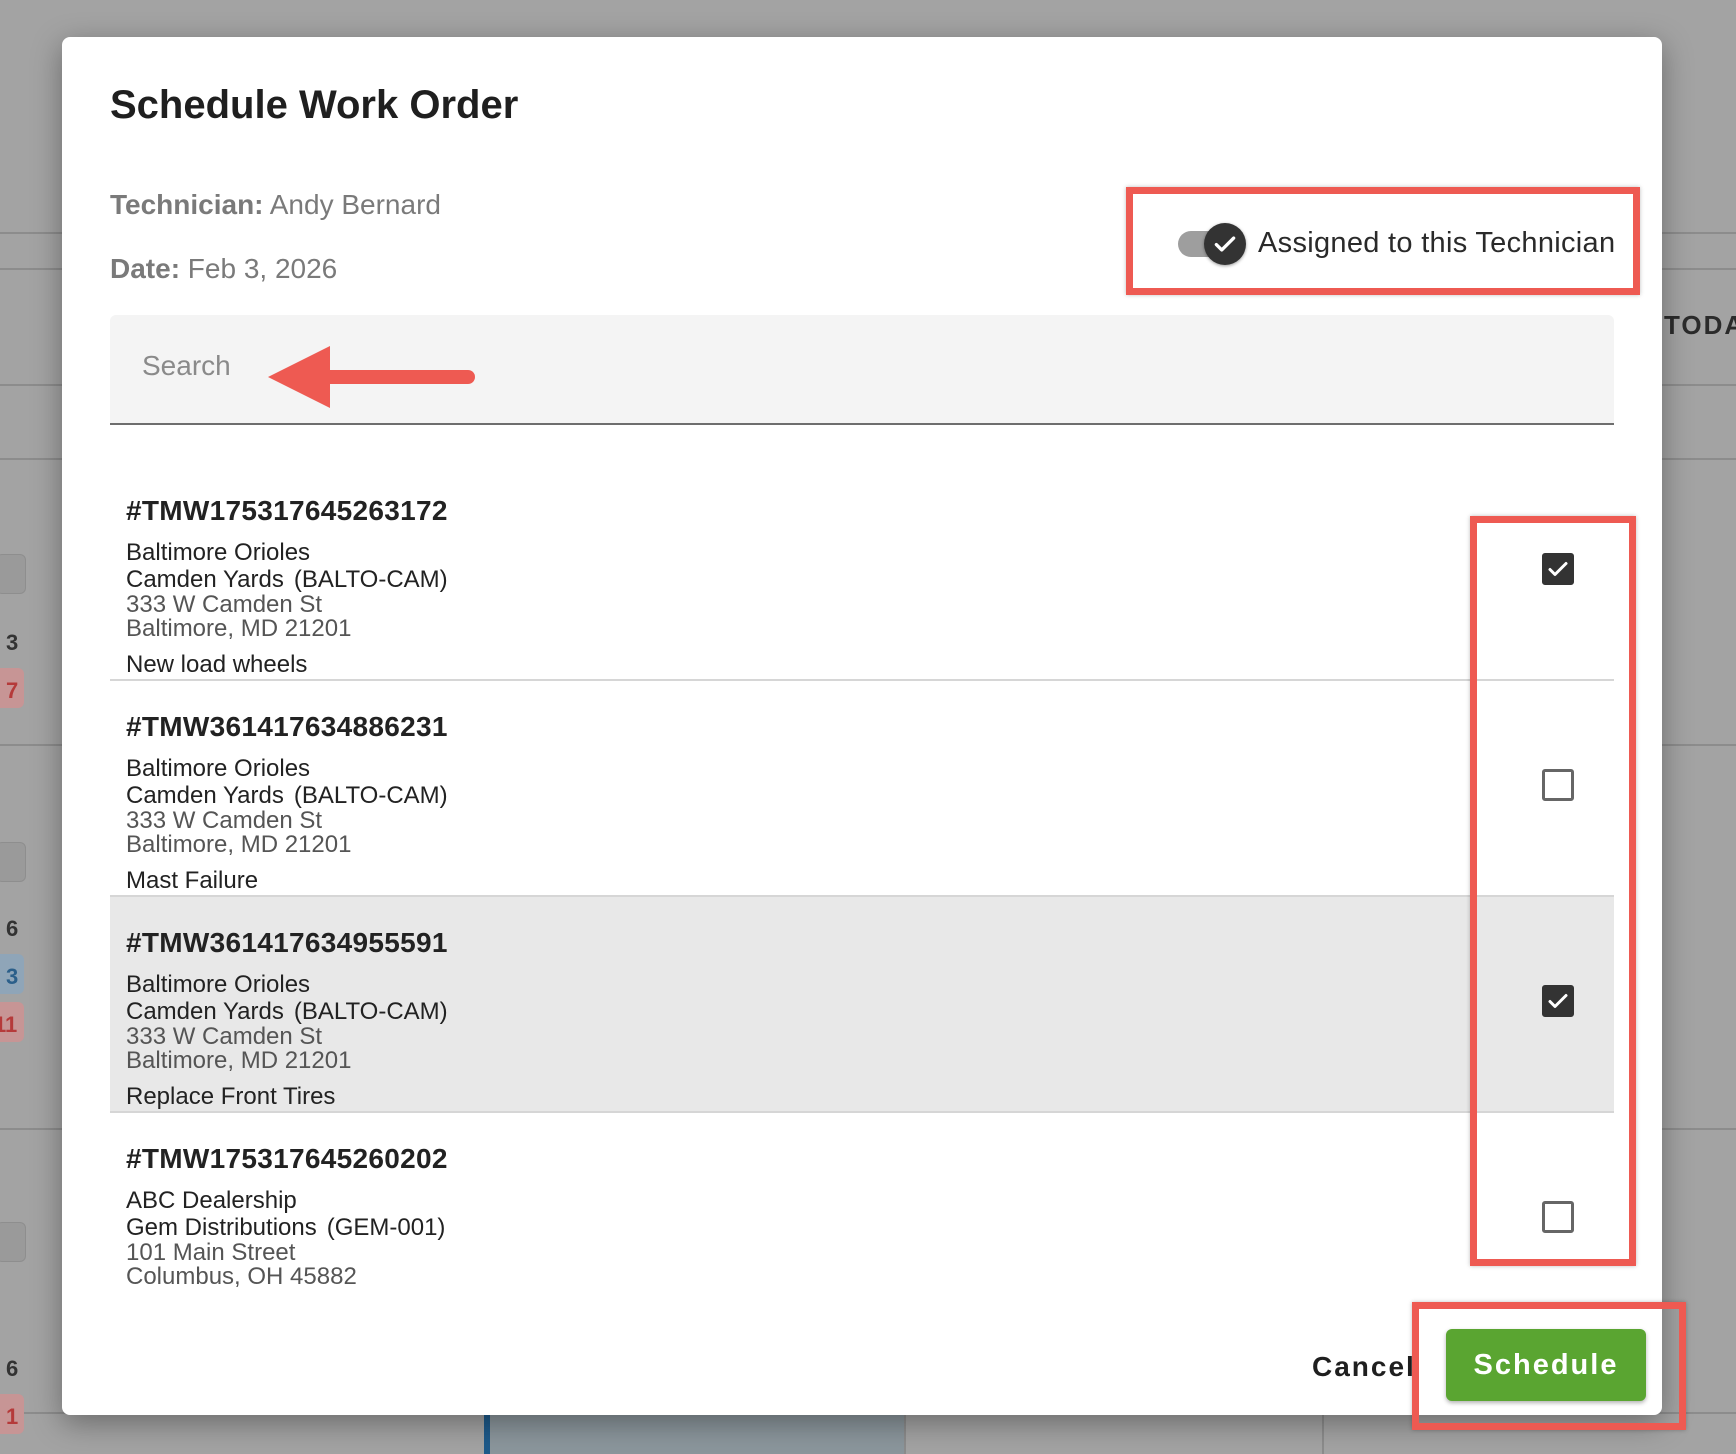 Image resolution: width=1736 pixels, height=1454 pixels. I want to click on date-label: Date:, so click(145, 268).